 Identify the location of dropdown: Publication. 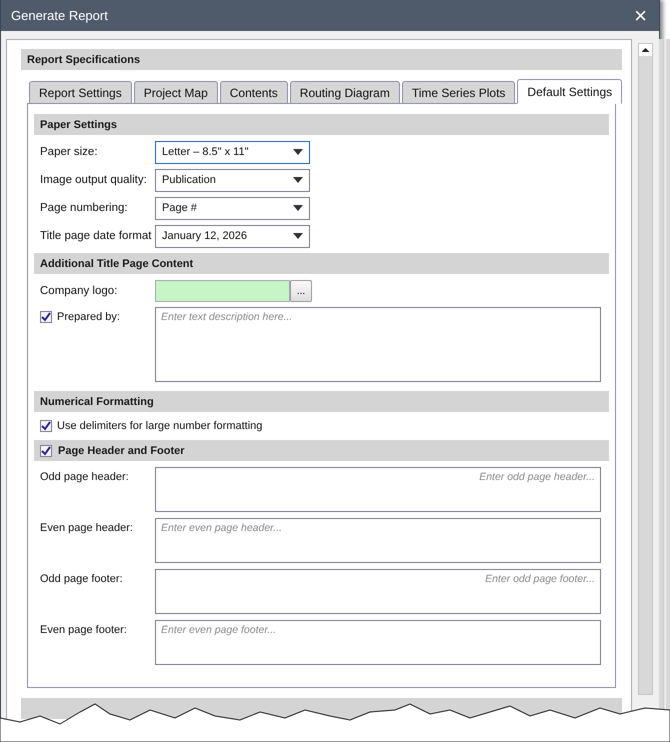
(232, 180).